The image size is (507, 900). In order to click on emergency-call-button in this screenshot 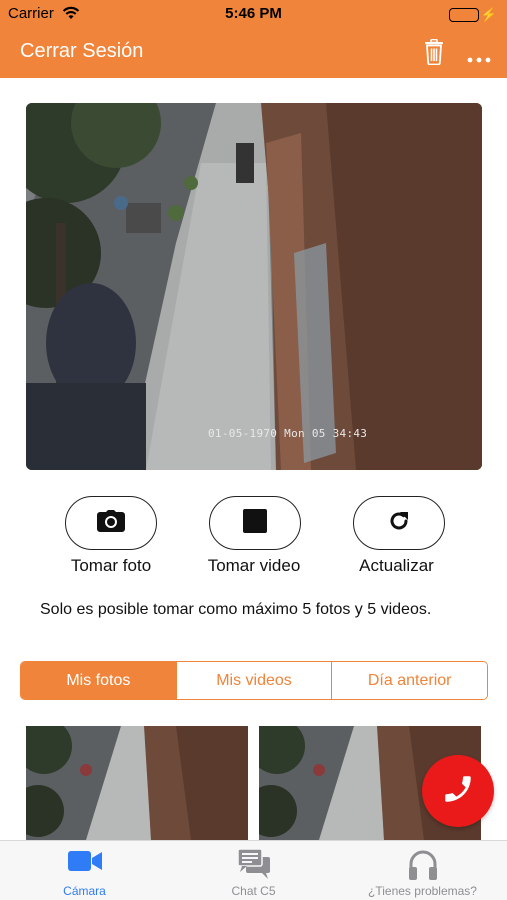, I will do `click(458, 791)`.